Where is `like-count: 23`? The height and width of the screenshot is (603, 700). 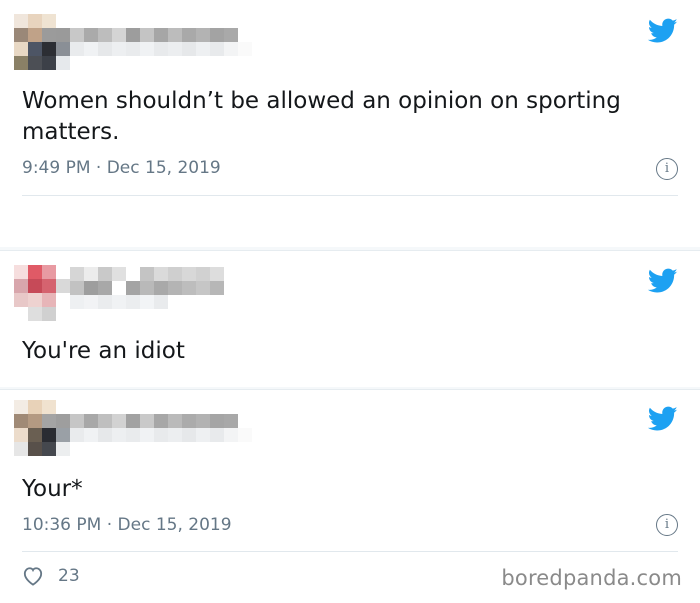
like-count: 23 is located at coordinates (69, 576).